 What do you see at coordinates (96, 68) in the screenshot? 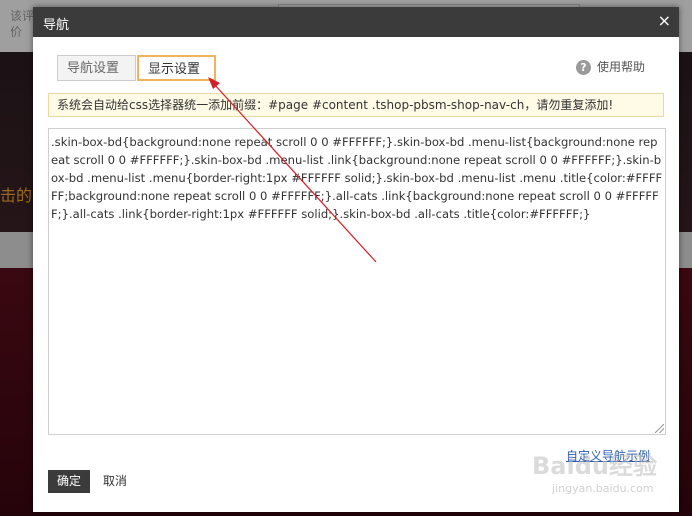
I see `tab-navigation-settings: 导航设置` at bounding box center [96, 68].